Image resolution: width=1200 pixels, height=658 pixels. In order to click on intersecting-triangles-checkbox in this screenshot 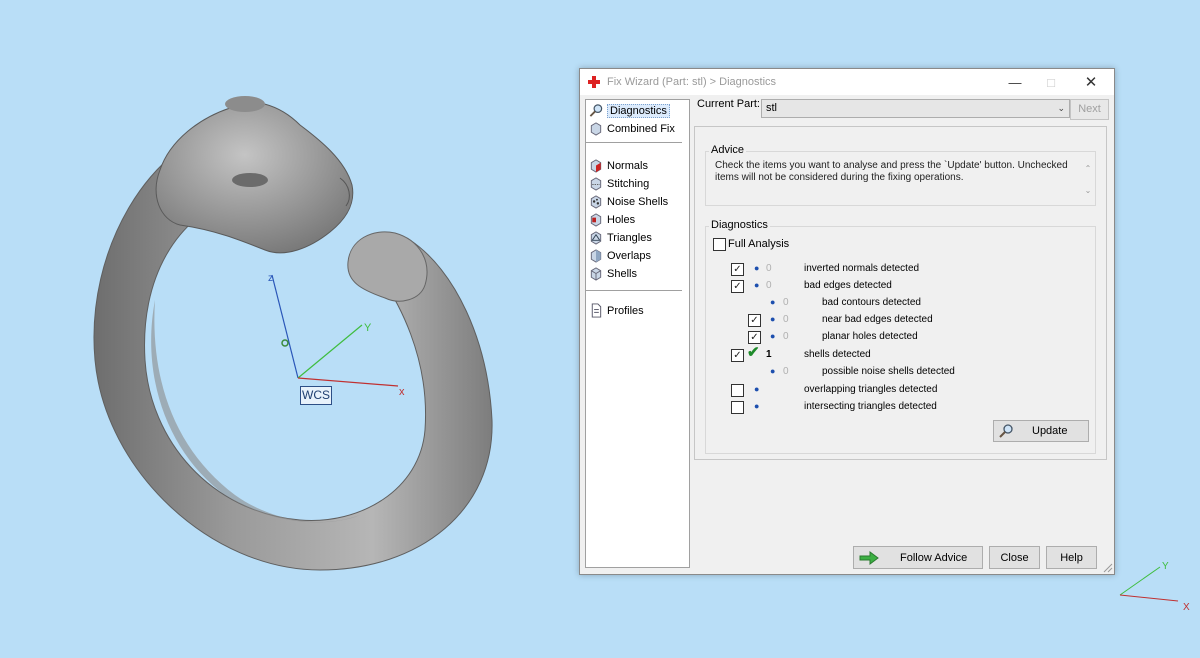, I will do `click(737, 407)`.